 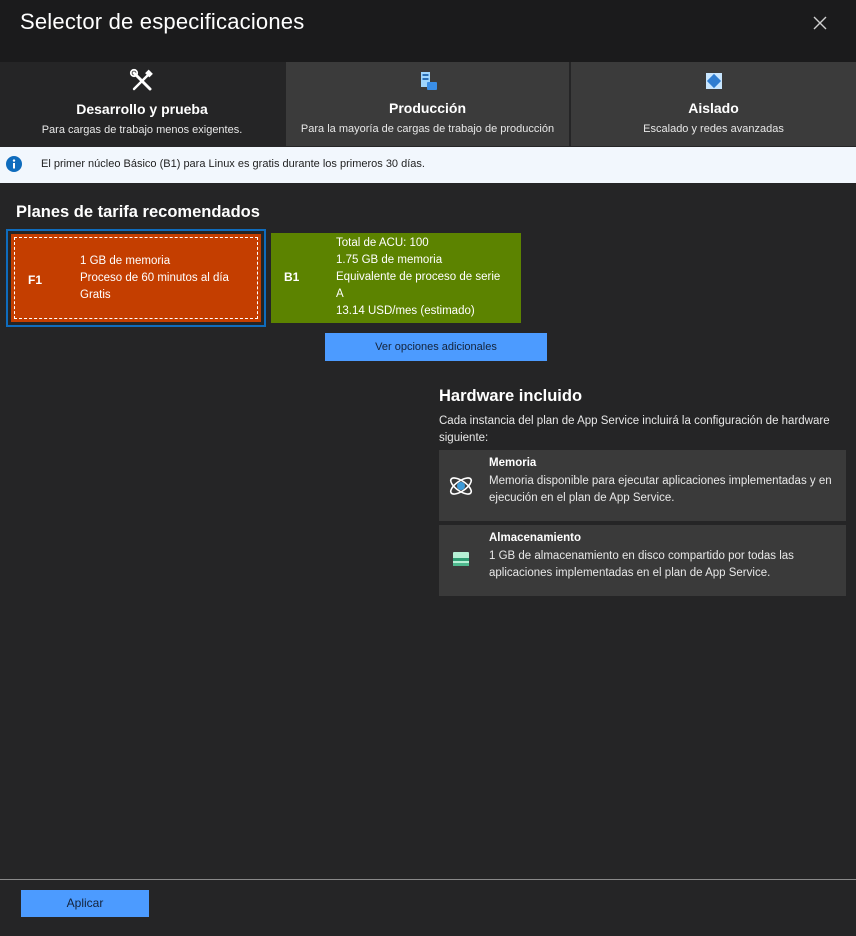 What do you see at coordinates (461, 486) in the screenshot?
I see `memory-icon` at bounding box center [461, 486].